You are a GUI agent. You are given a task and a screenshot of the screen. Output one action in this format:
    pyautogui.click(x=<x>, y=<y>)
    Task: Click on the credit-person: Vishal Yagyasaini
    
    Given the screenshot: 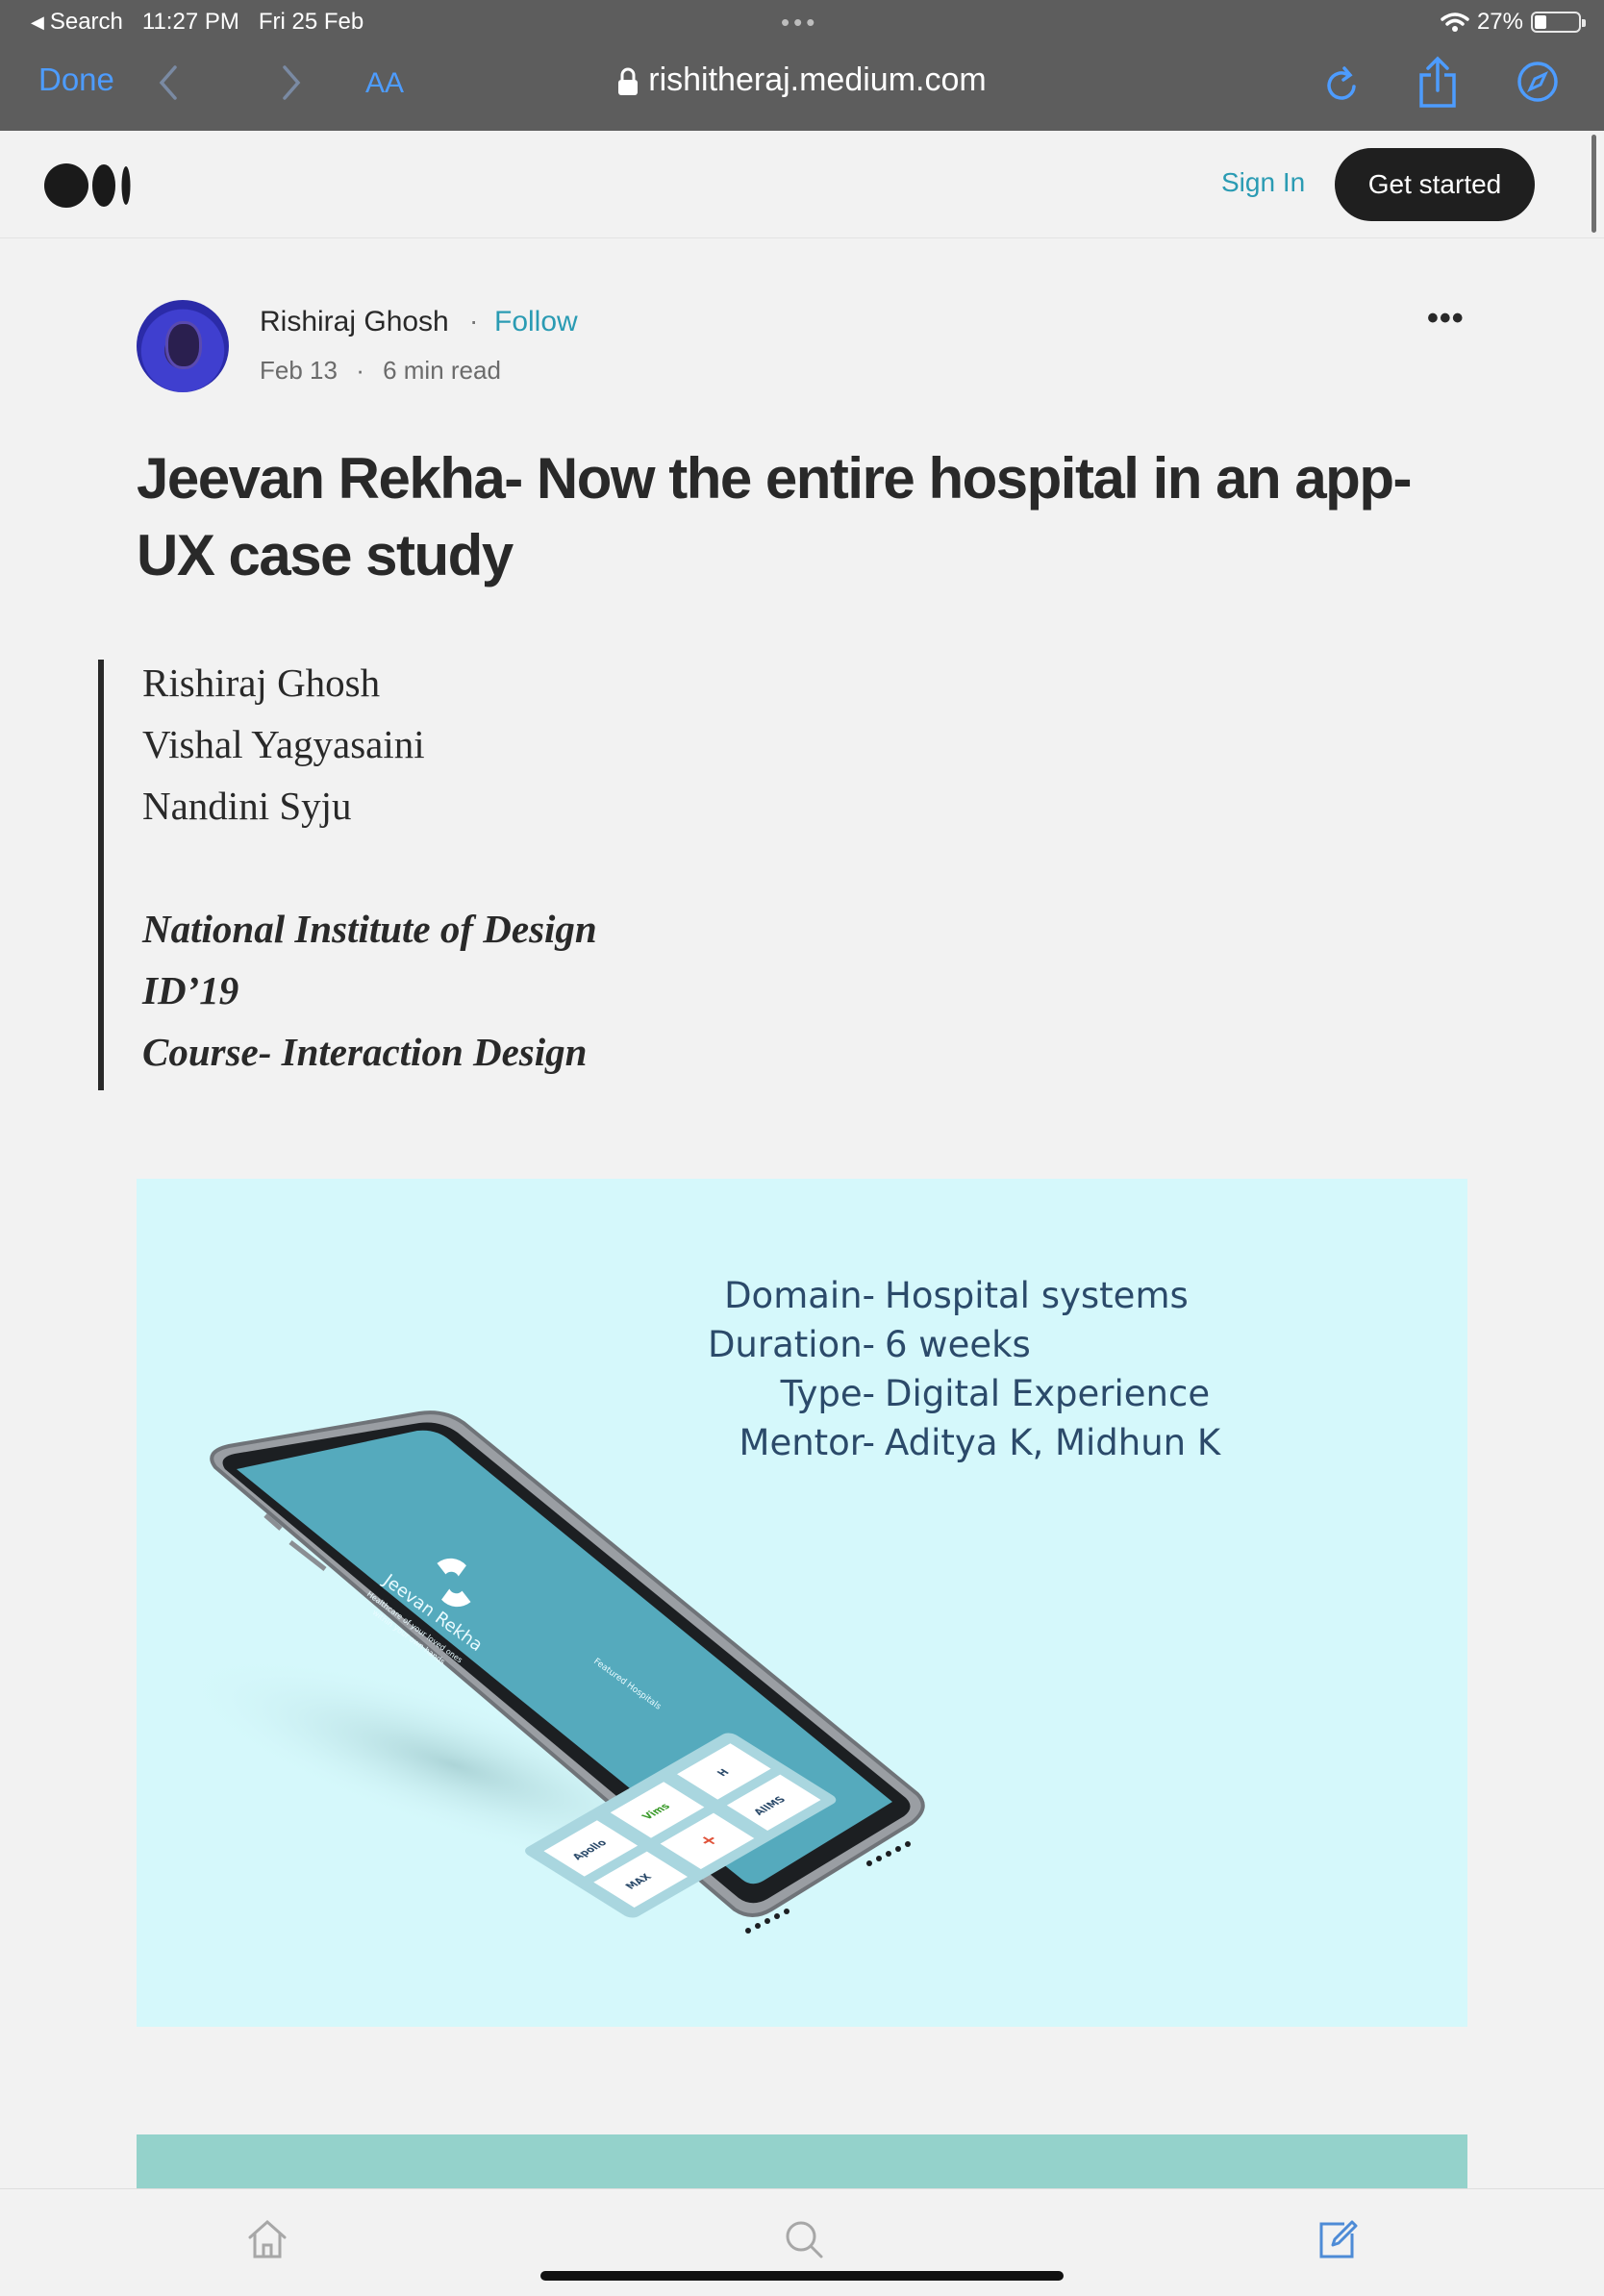 What is the action you would take?
    pyautogui.click(x=283, y=744)
    